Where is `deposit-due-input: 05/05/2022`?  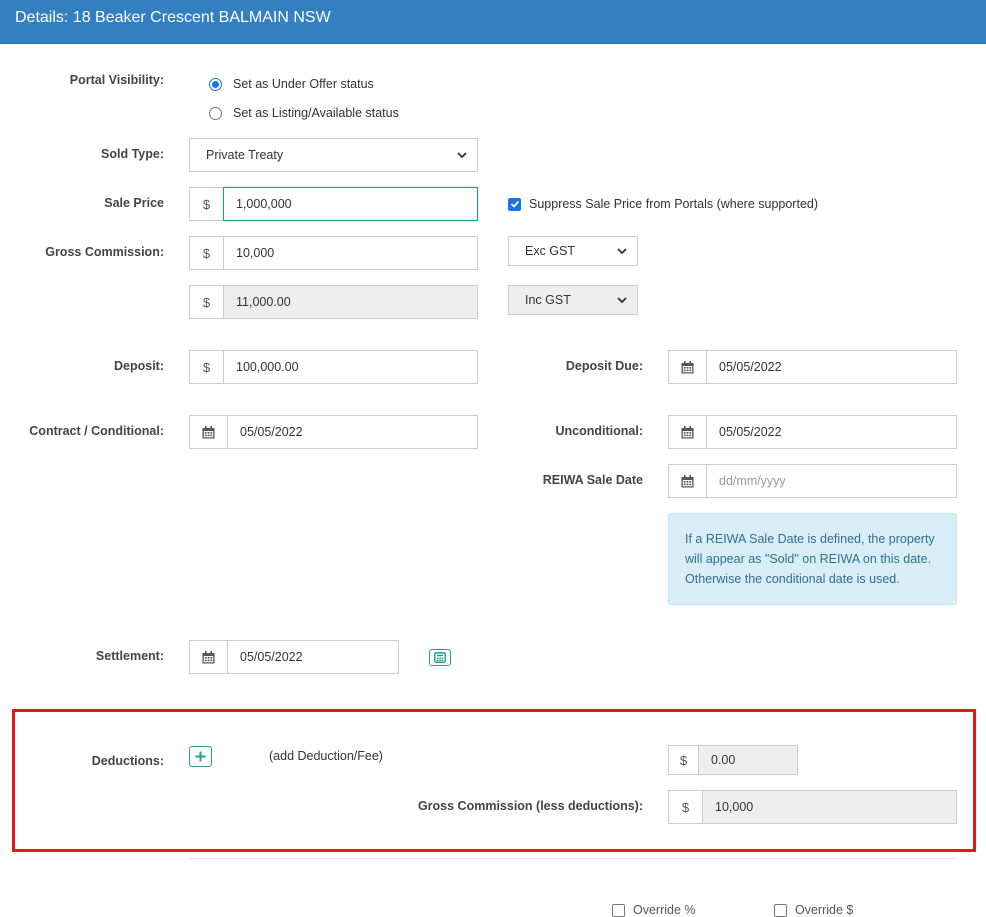
deposit-due-input: 05/05/2022 is located at coordinates (831, 367).